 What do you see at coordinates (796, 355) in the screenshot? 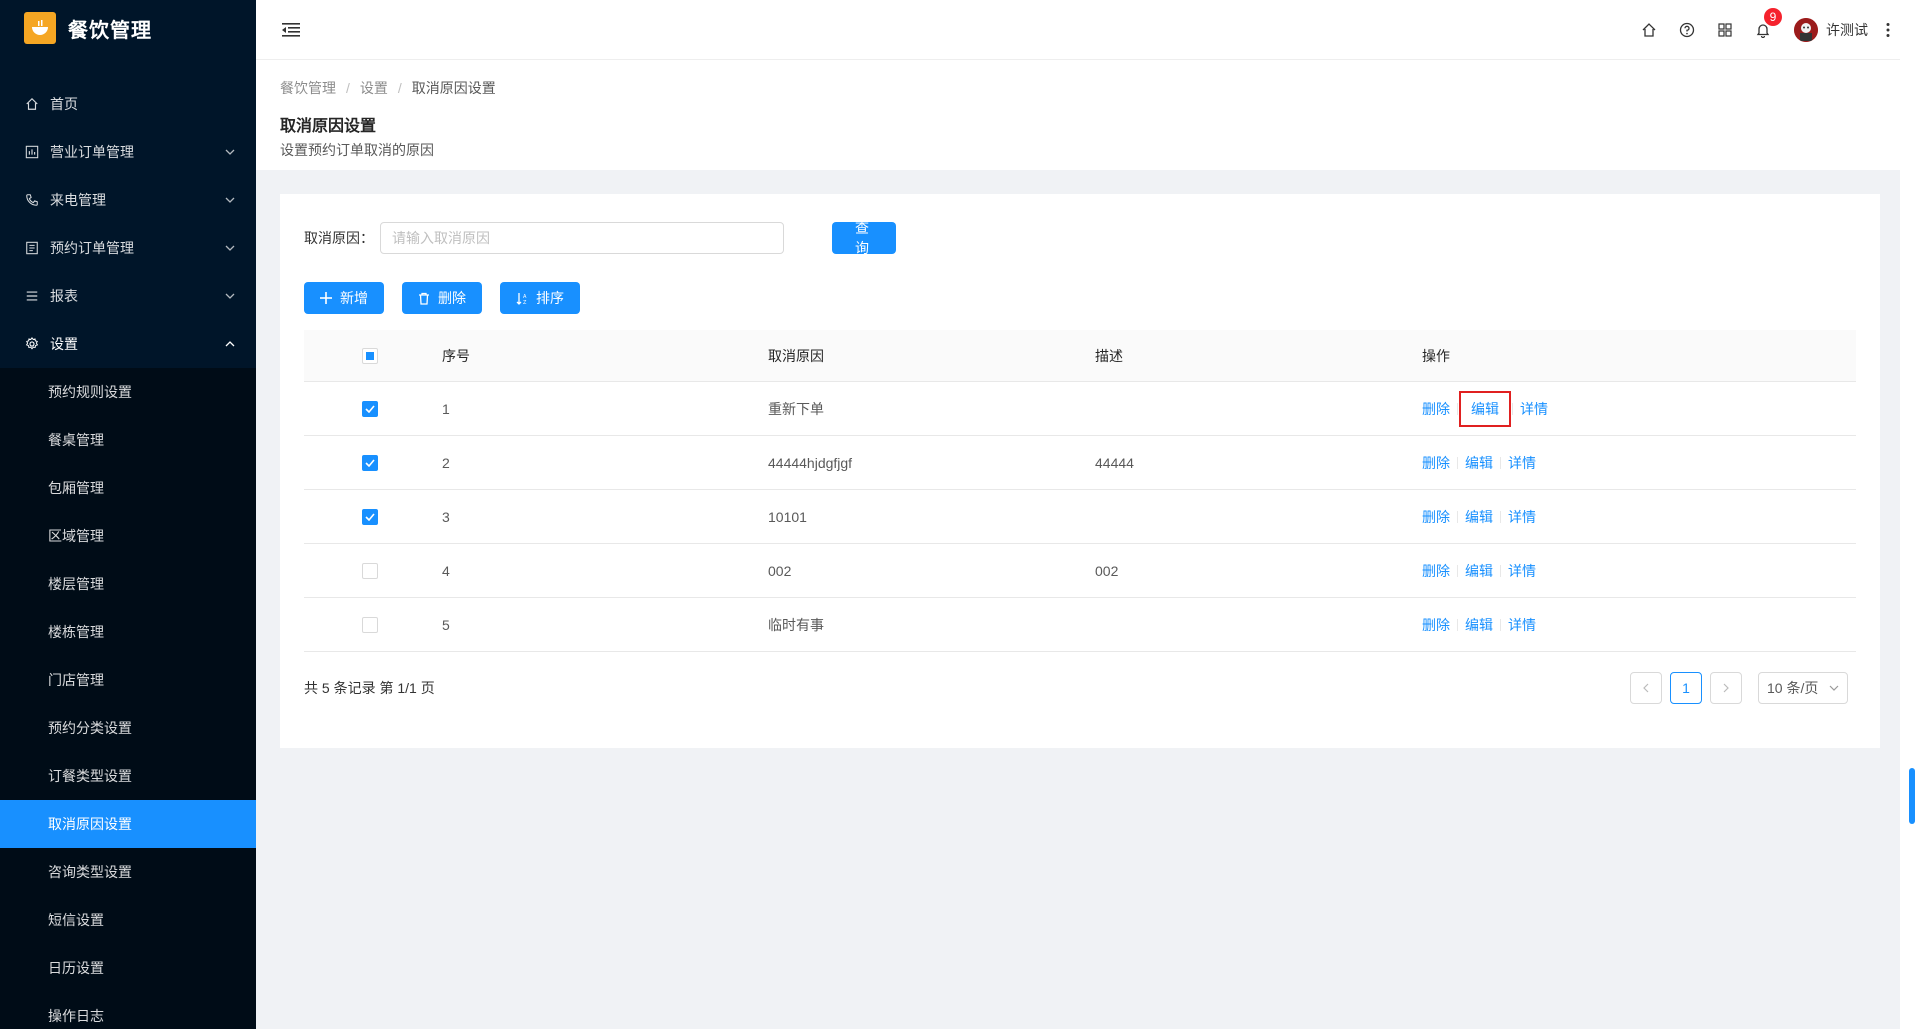
I see `column-header-reason: 取消原因` at bounding box center [796, 355].